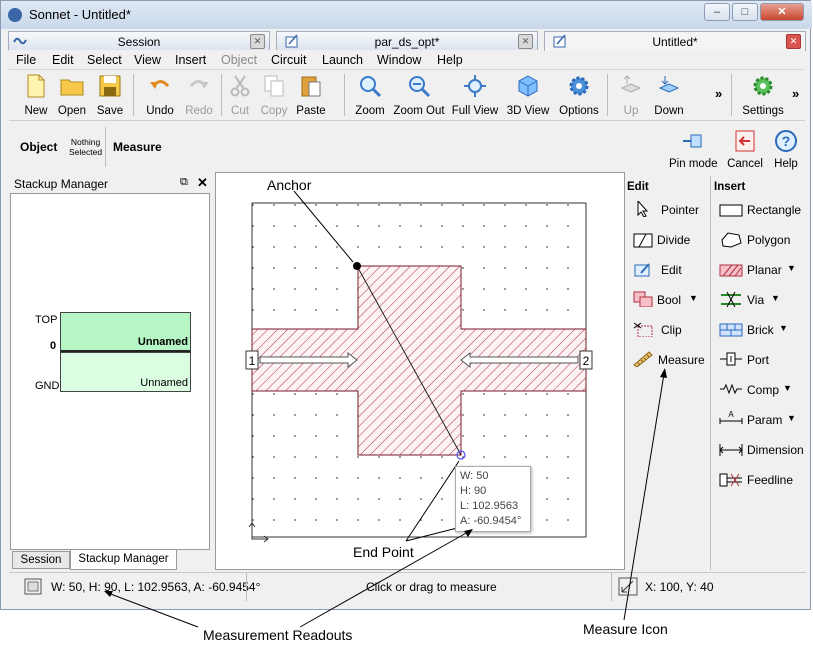 This screenshot has height=646, width=813. I want to click on readout-callout-arrow, so click(153, 610).